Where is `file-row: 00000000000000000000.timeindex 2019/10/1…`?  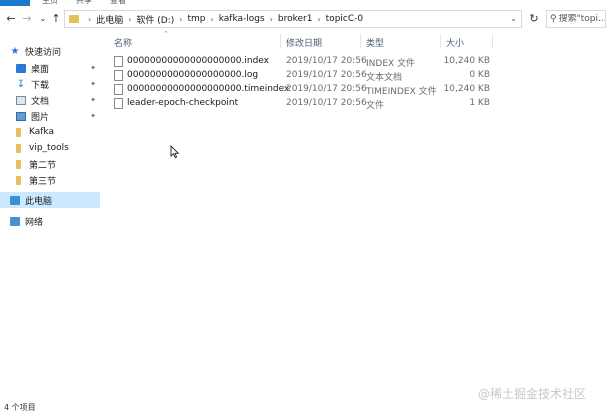
file-row: 00000000000000000000.timeindex 2019/10/1… is located at coordinates (357, 89).